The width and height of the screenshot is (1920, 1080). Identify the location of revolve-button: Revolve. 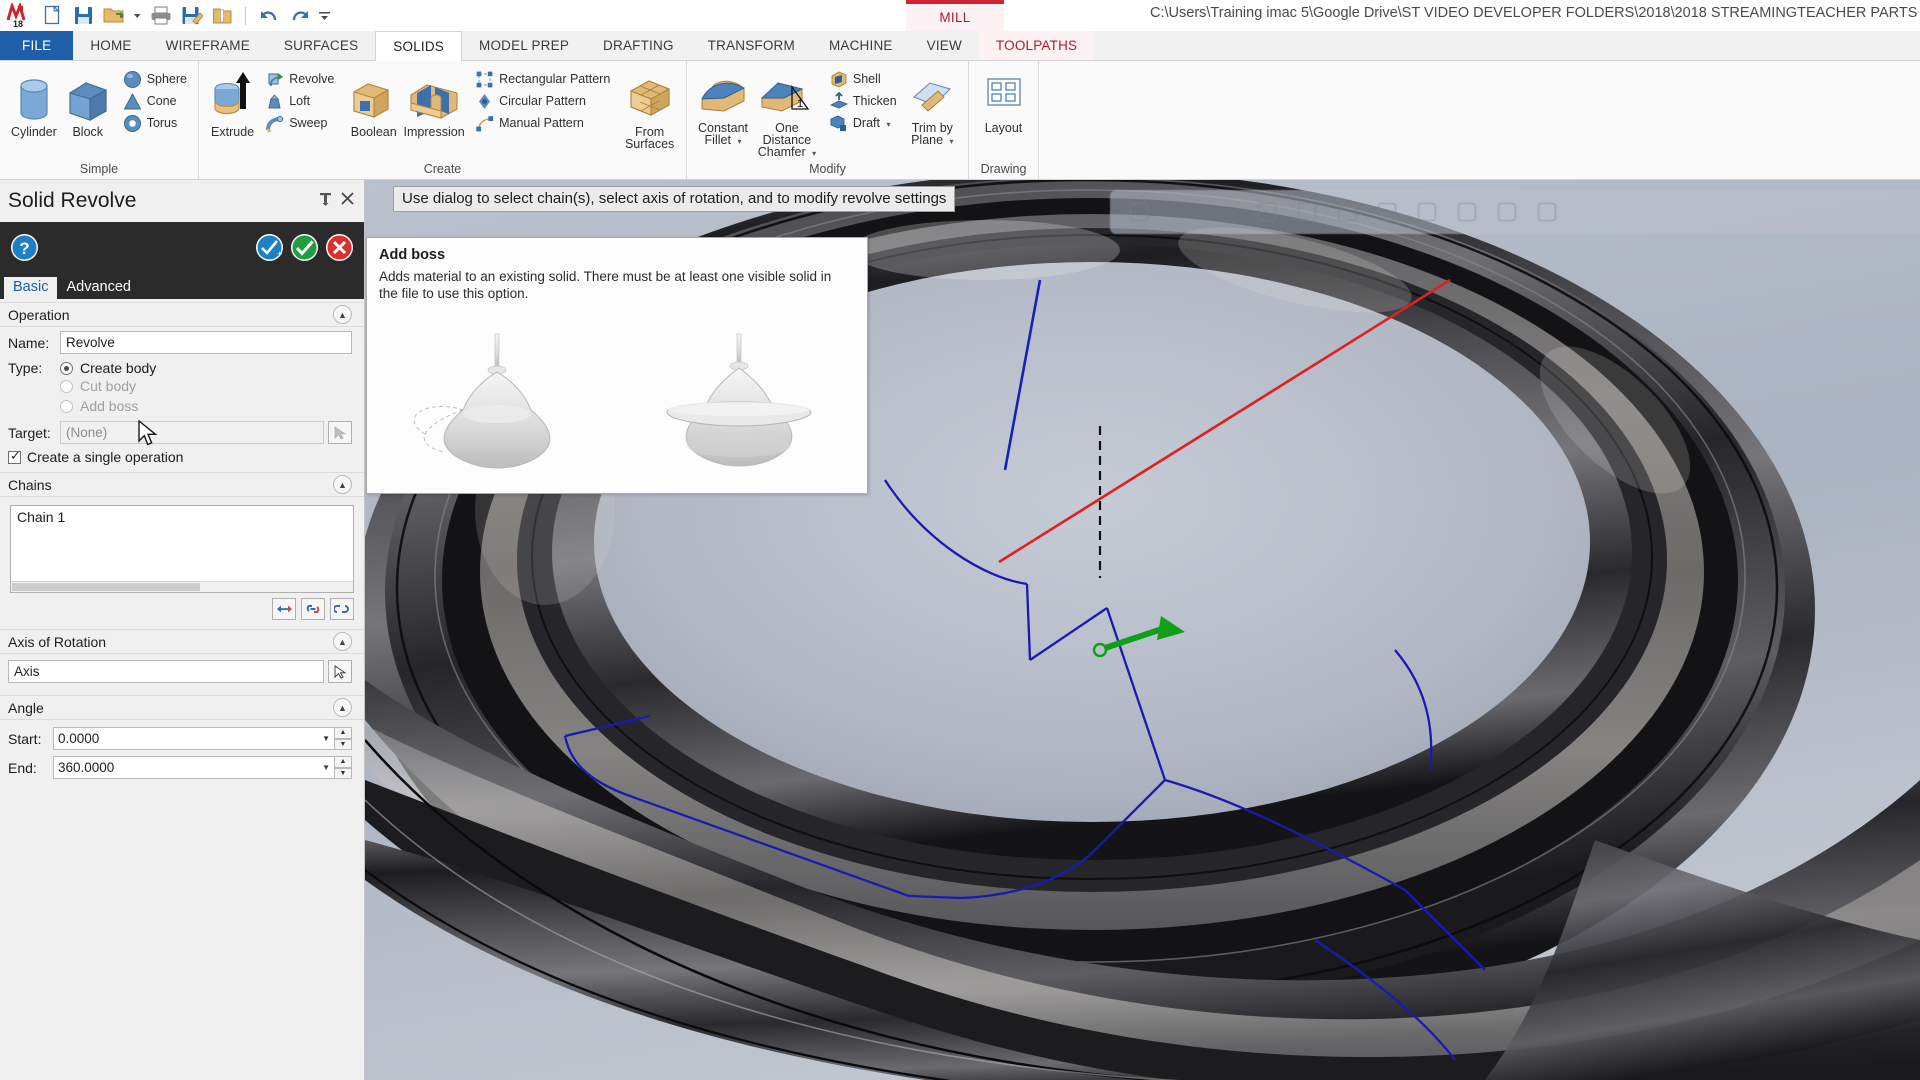
(299, 79).